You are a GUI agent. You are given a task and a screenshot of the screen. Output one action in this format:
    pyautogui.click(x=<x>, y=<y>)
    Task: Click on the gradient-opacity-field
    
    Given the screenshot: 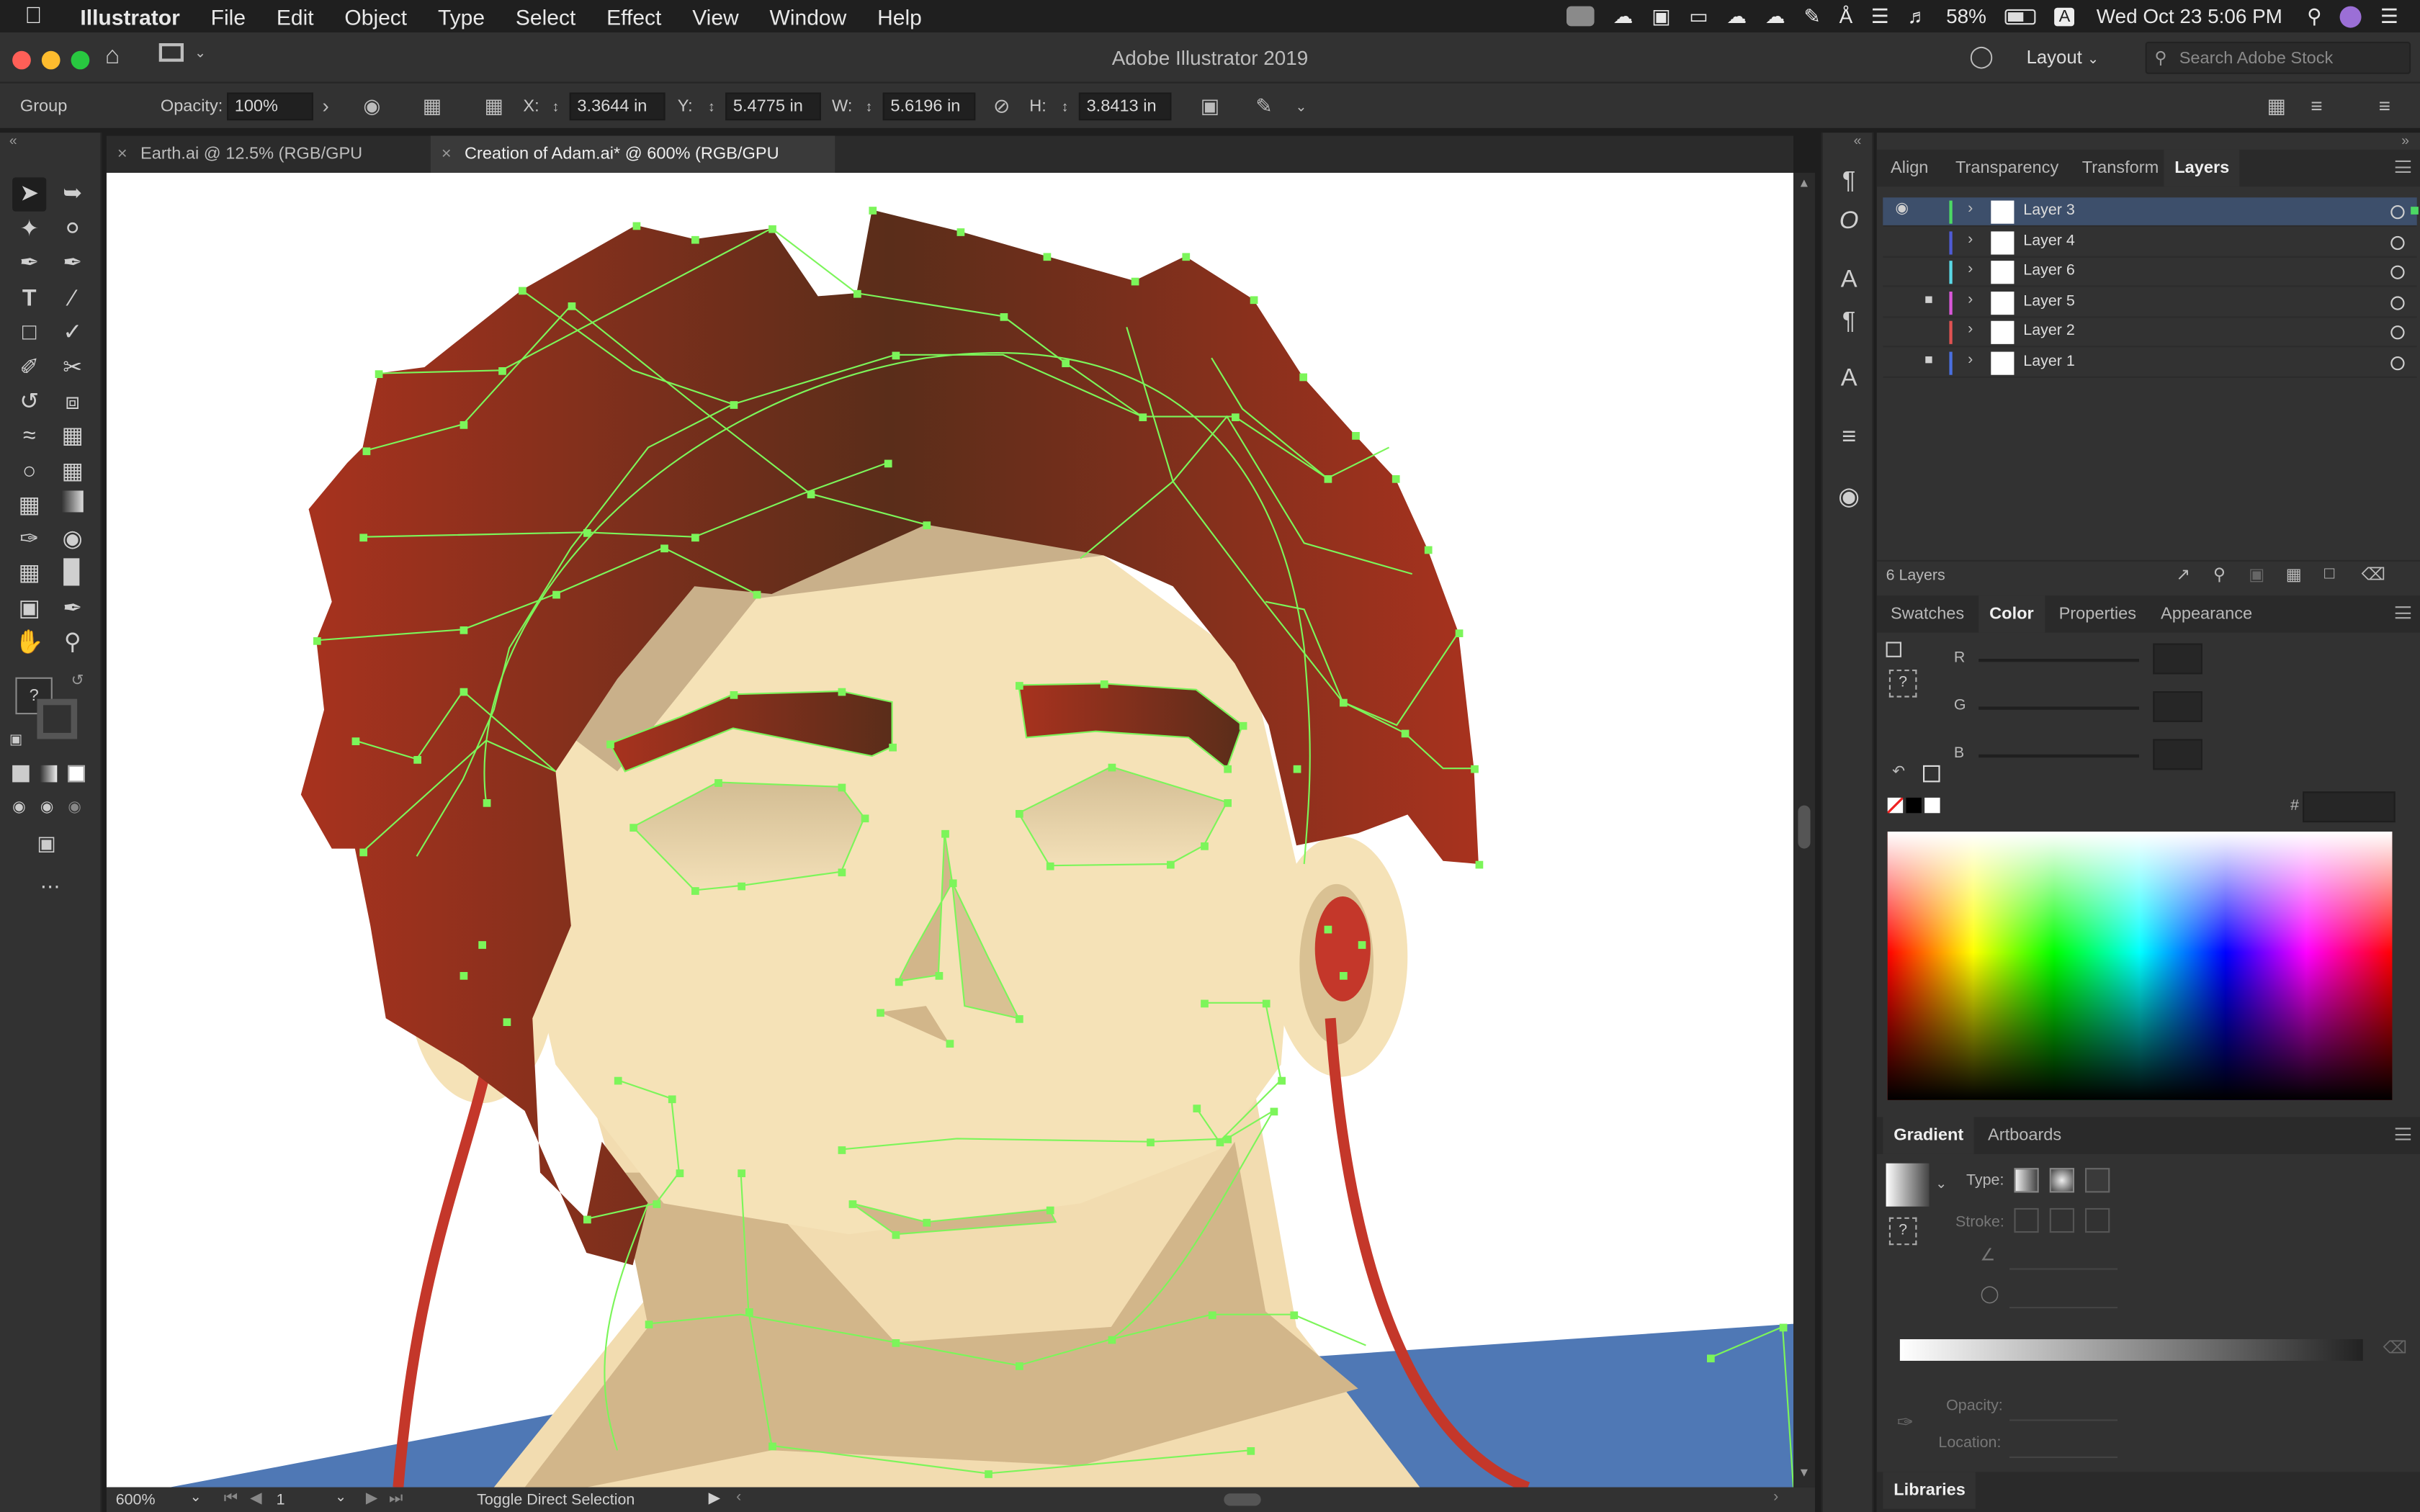 What is the action you would take?
    pyautogui.click(x=2063, y=1407)
    